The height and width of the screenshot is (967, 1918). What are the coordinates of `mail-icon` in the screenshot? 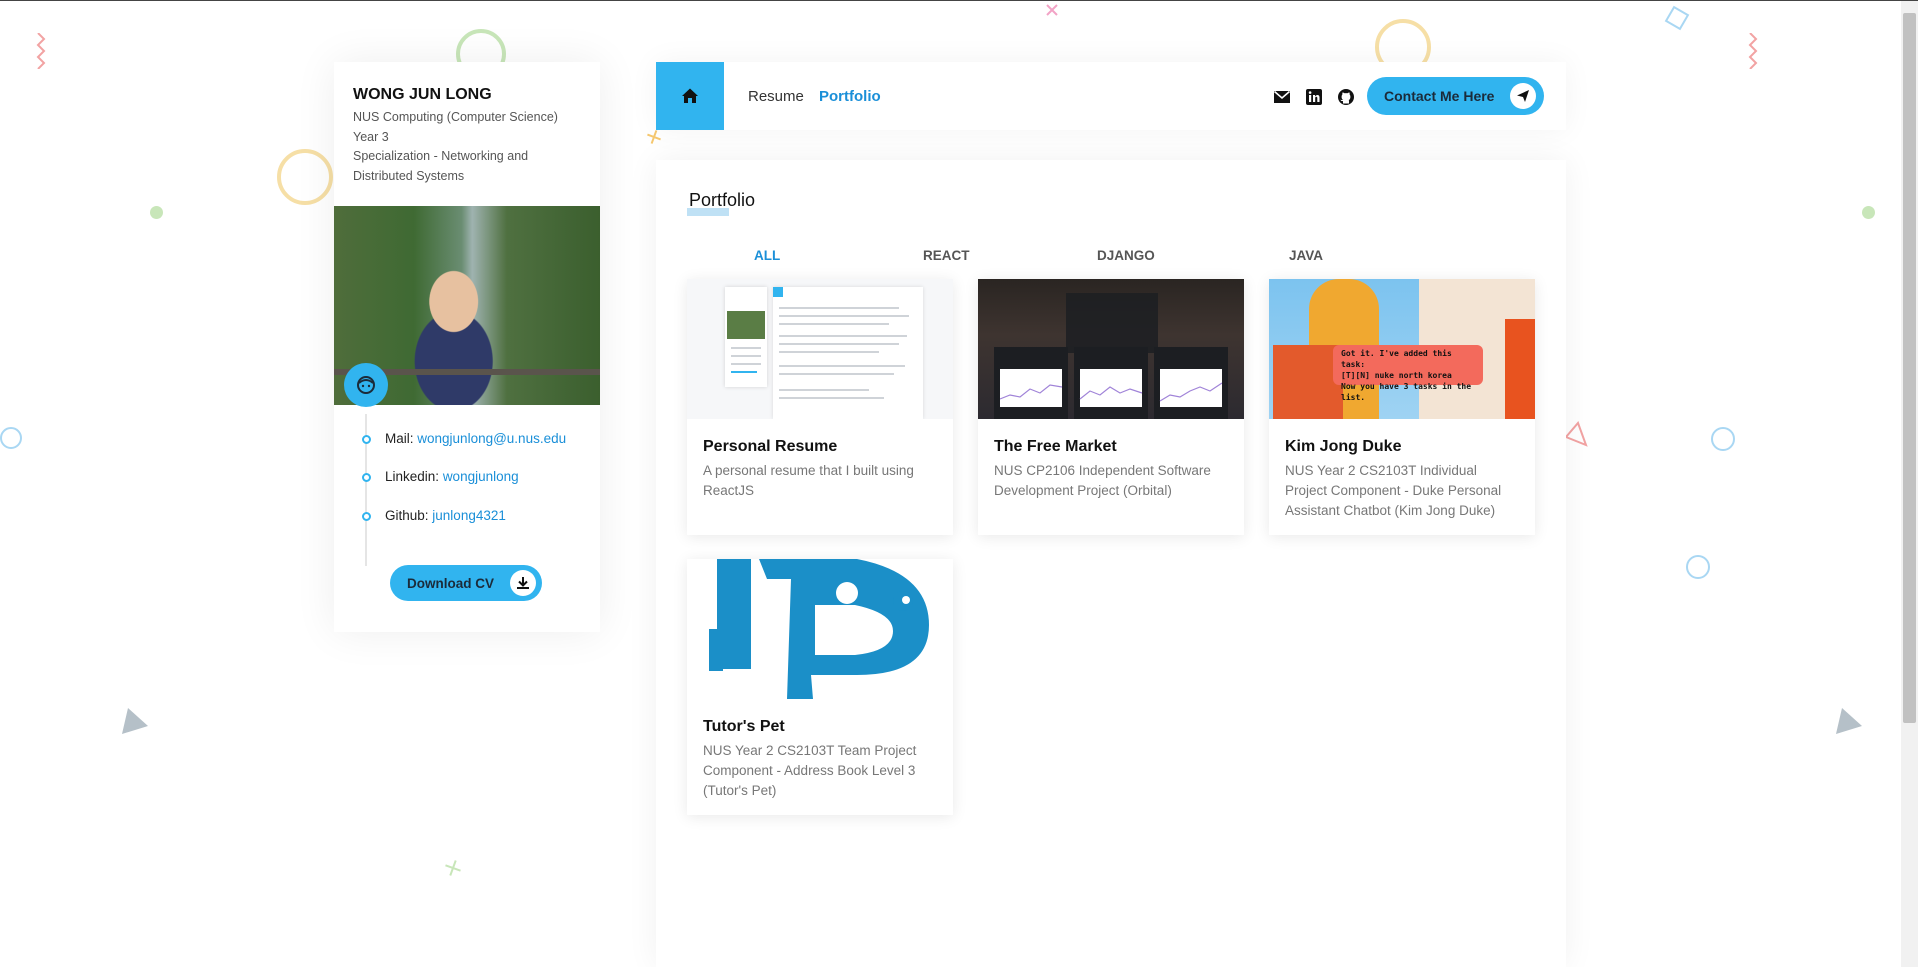 It's located at (1282, 97).